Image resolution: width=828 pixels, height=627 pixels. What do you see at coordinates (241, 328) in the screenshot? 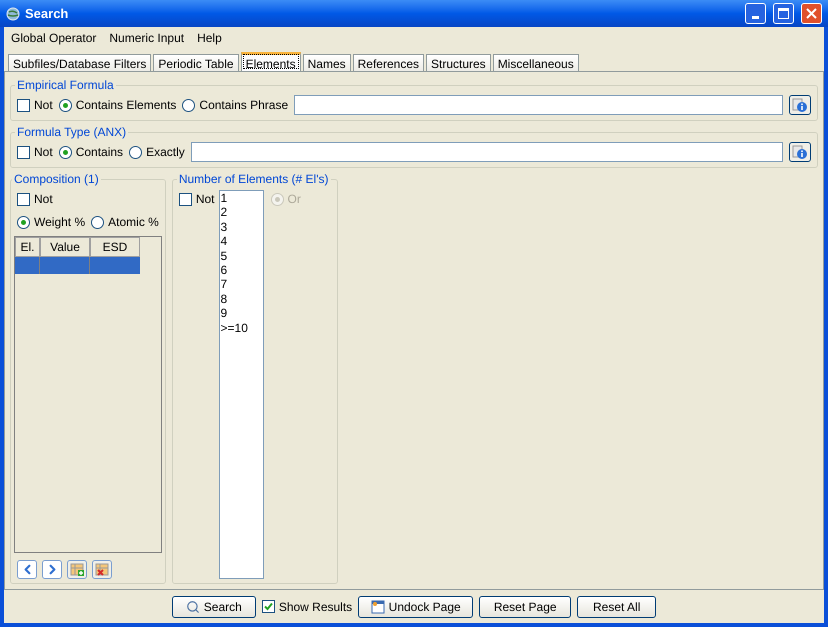
I see `list-item: >=10` at bounding box center [241, 328].